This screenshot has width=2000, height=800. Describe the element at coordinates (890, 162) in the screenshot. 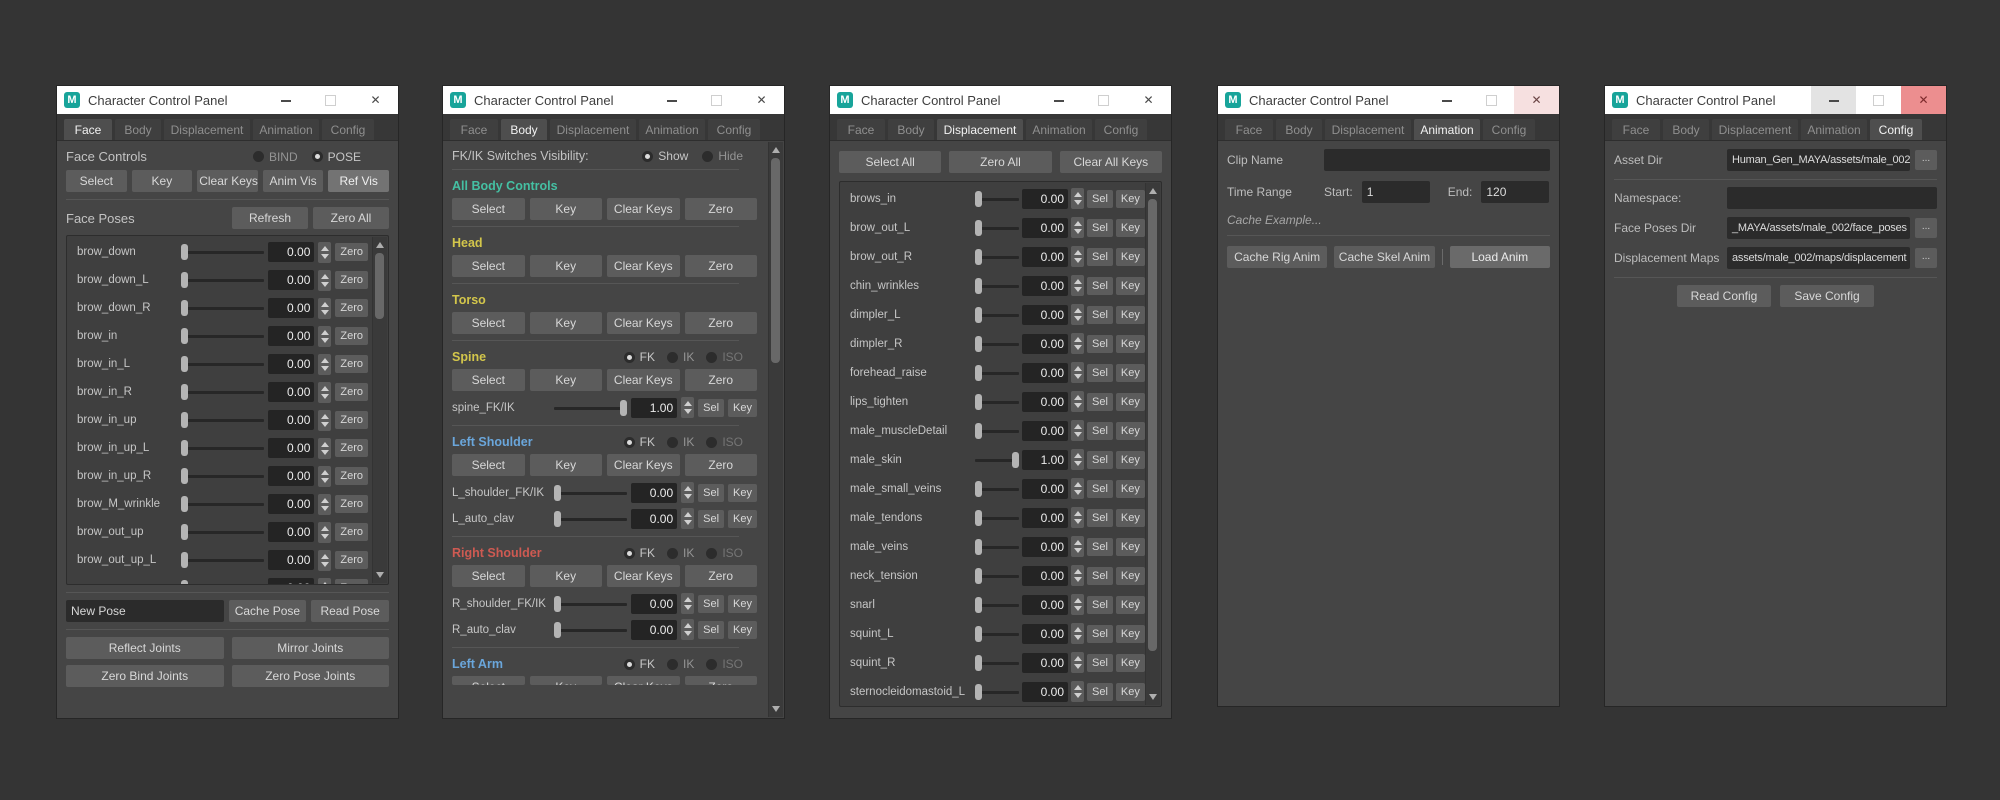

I see `select-all-button: Select All` at that location.